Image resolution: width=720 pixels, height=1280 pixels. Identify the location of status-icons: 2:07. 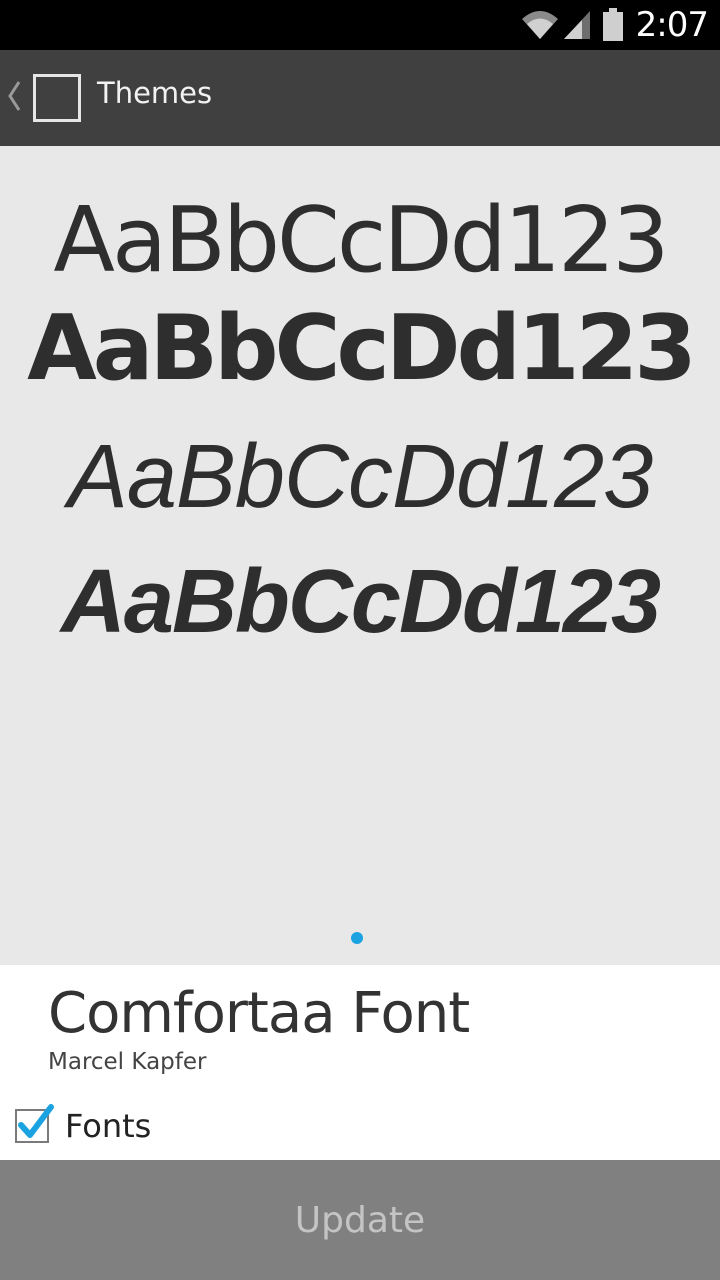
(614, 25).